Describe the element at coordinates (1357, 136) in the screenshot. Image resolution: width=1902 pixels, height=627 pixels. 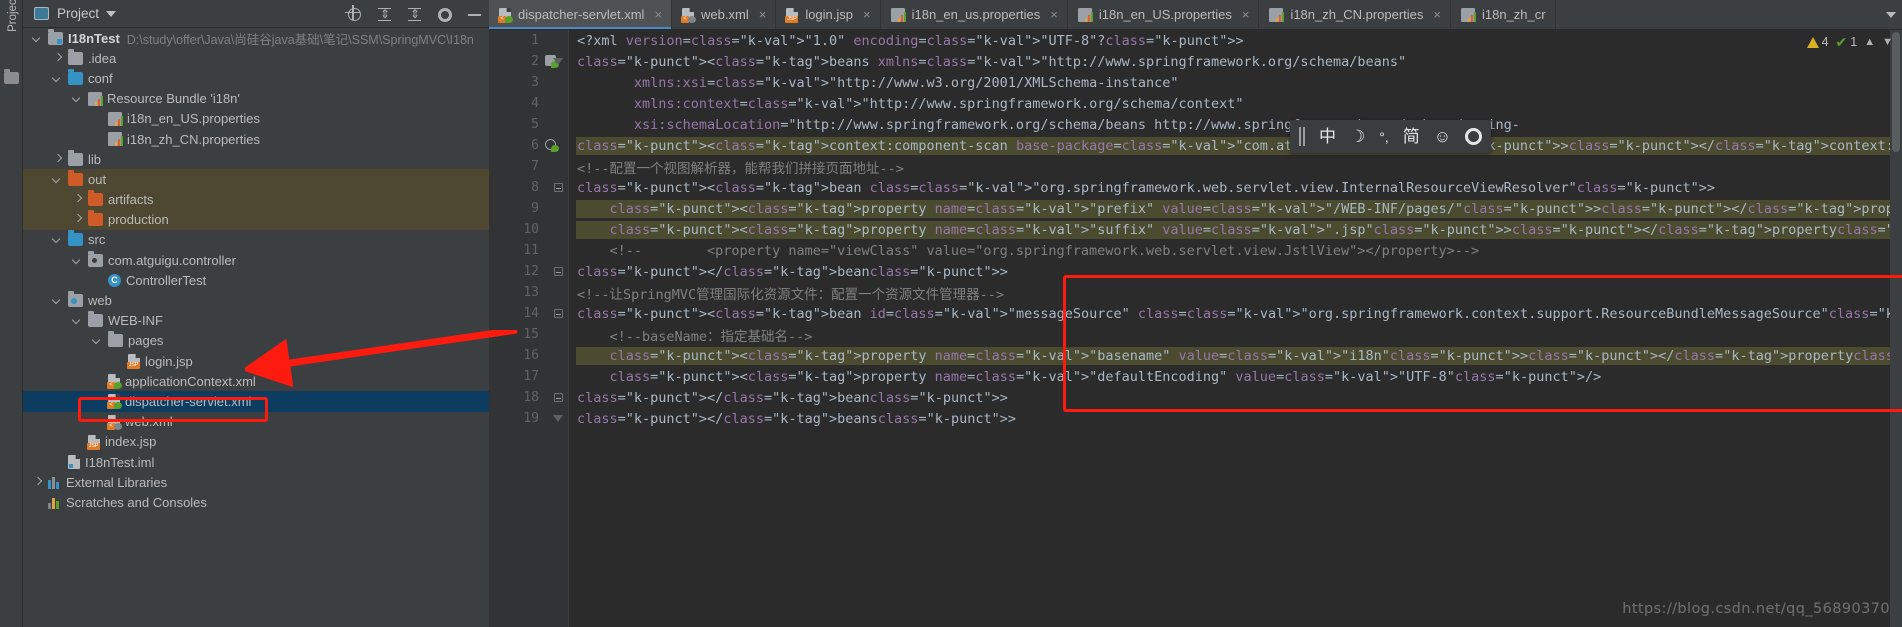
I see `ime-moon-icon: ☽` at that location.